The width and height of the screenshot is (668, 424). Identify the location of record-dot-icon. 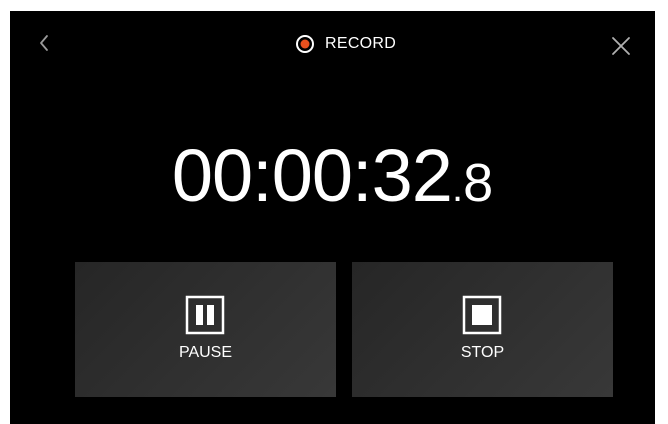
(305, 44).